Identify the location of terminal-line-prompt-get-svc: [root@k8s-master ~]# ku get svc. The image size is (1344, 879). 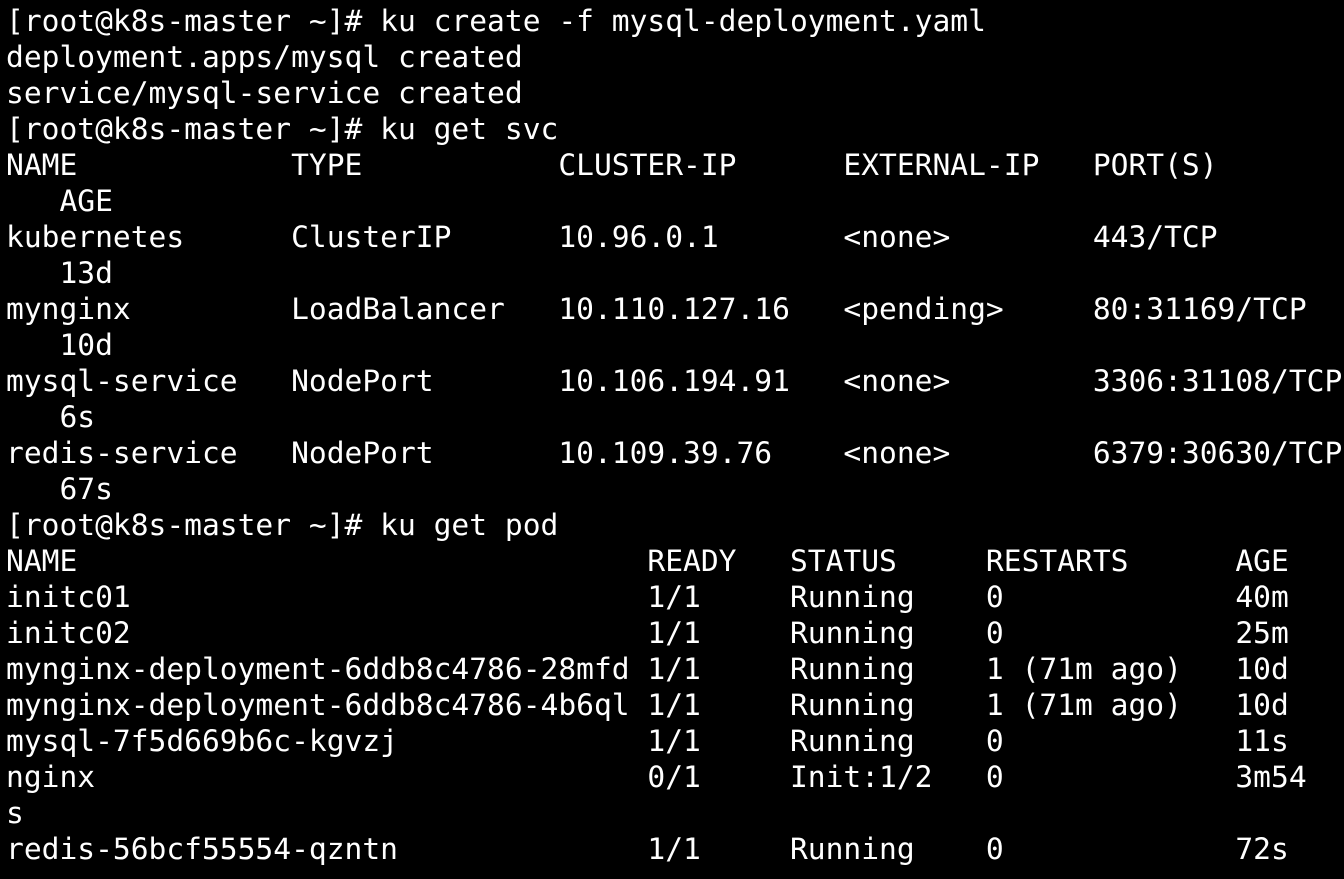
(282, 129).